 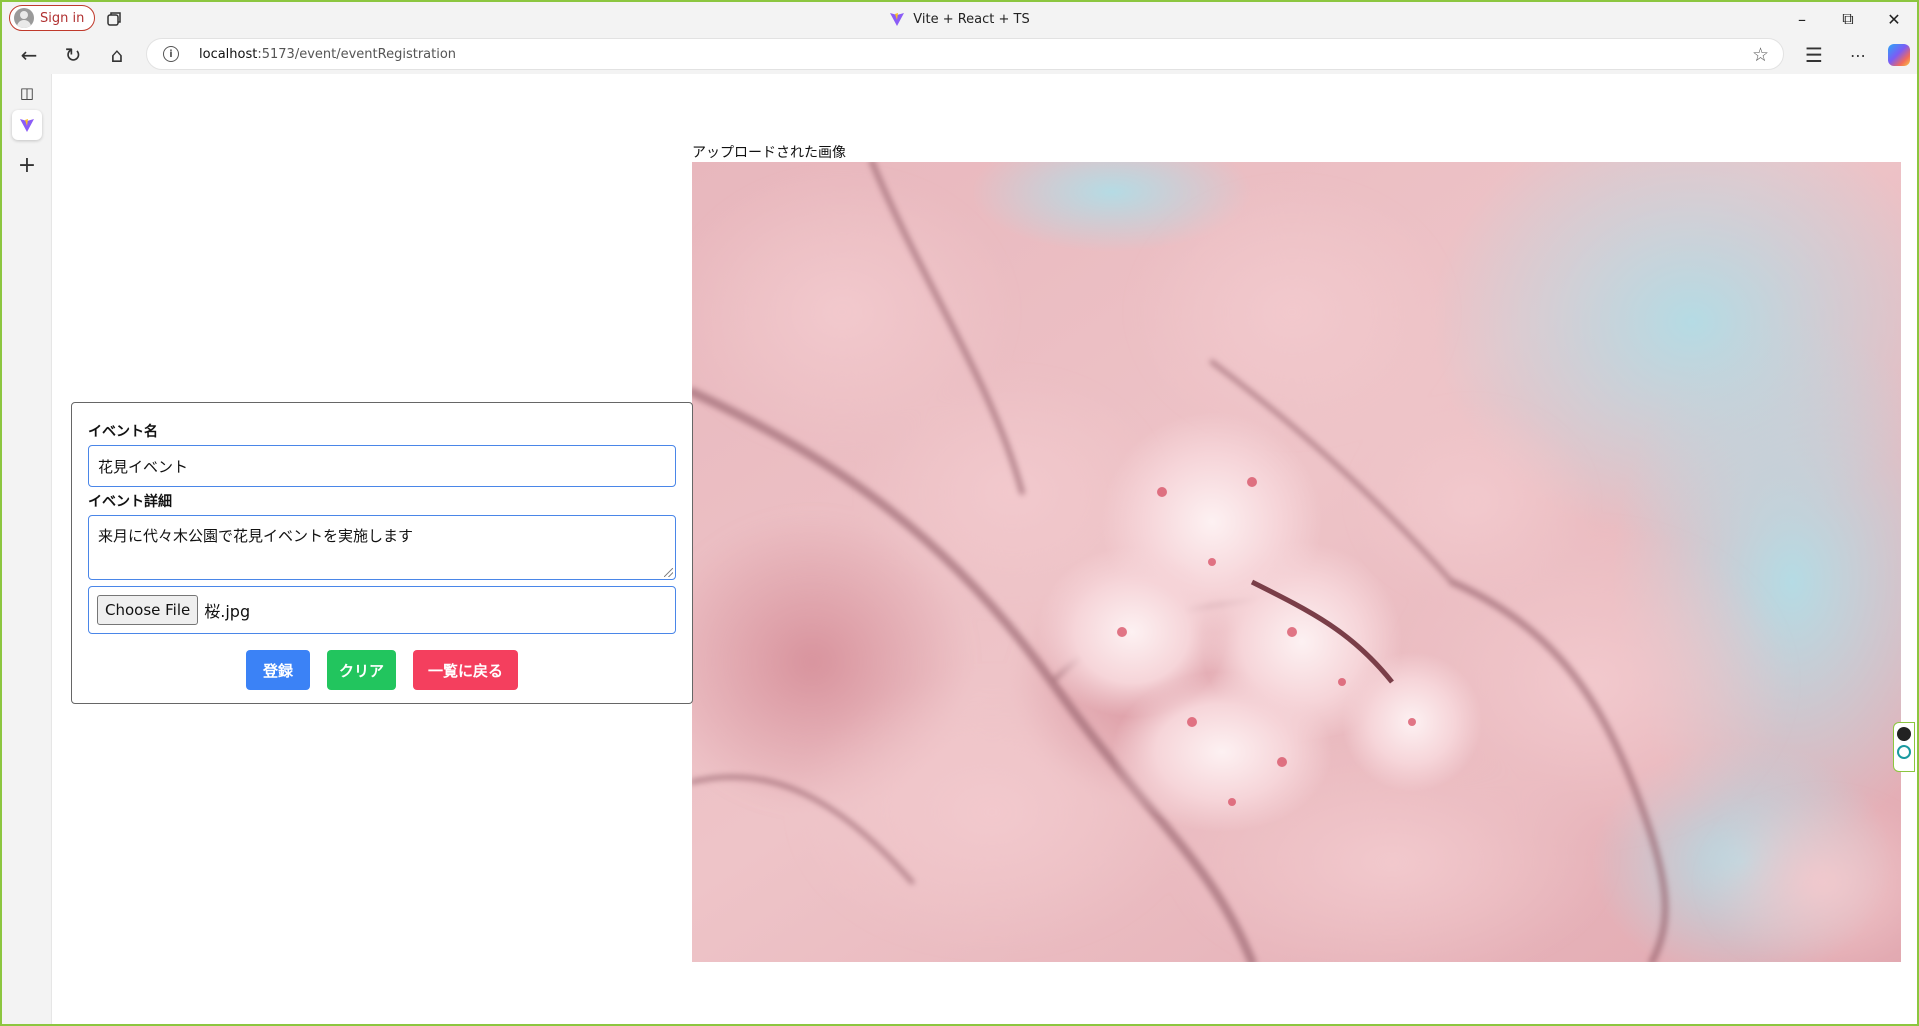 I want to click on image-file-input: Choose File 桜.jpg, so click(x=382, y=610).